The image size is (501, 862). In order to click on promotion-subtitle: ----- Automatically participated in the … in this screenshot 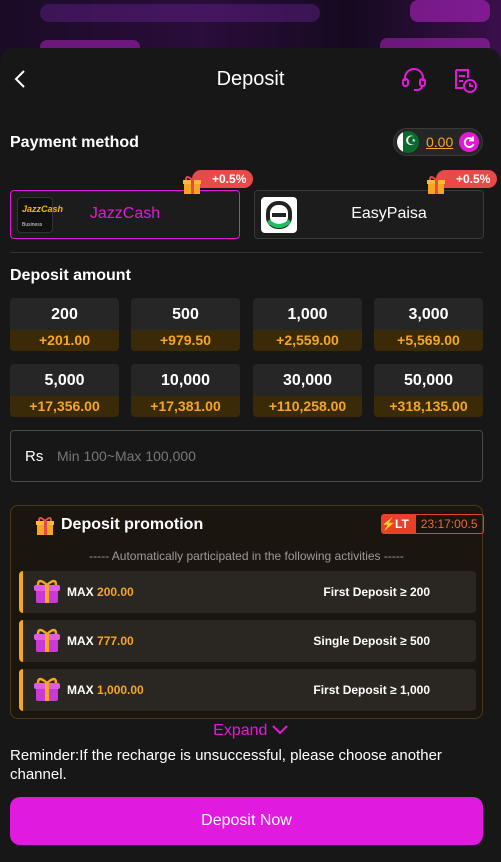, I will do `click(246, 556)`.